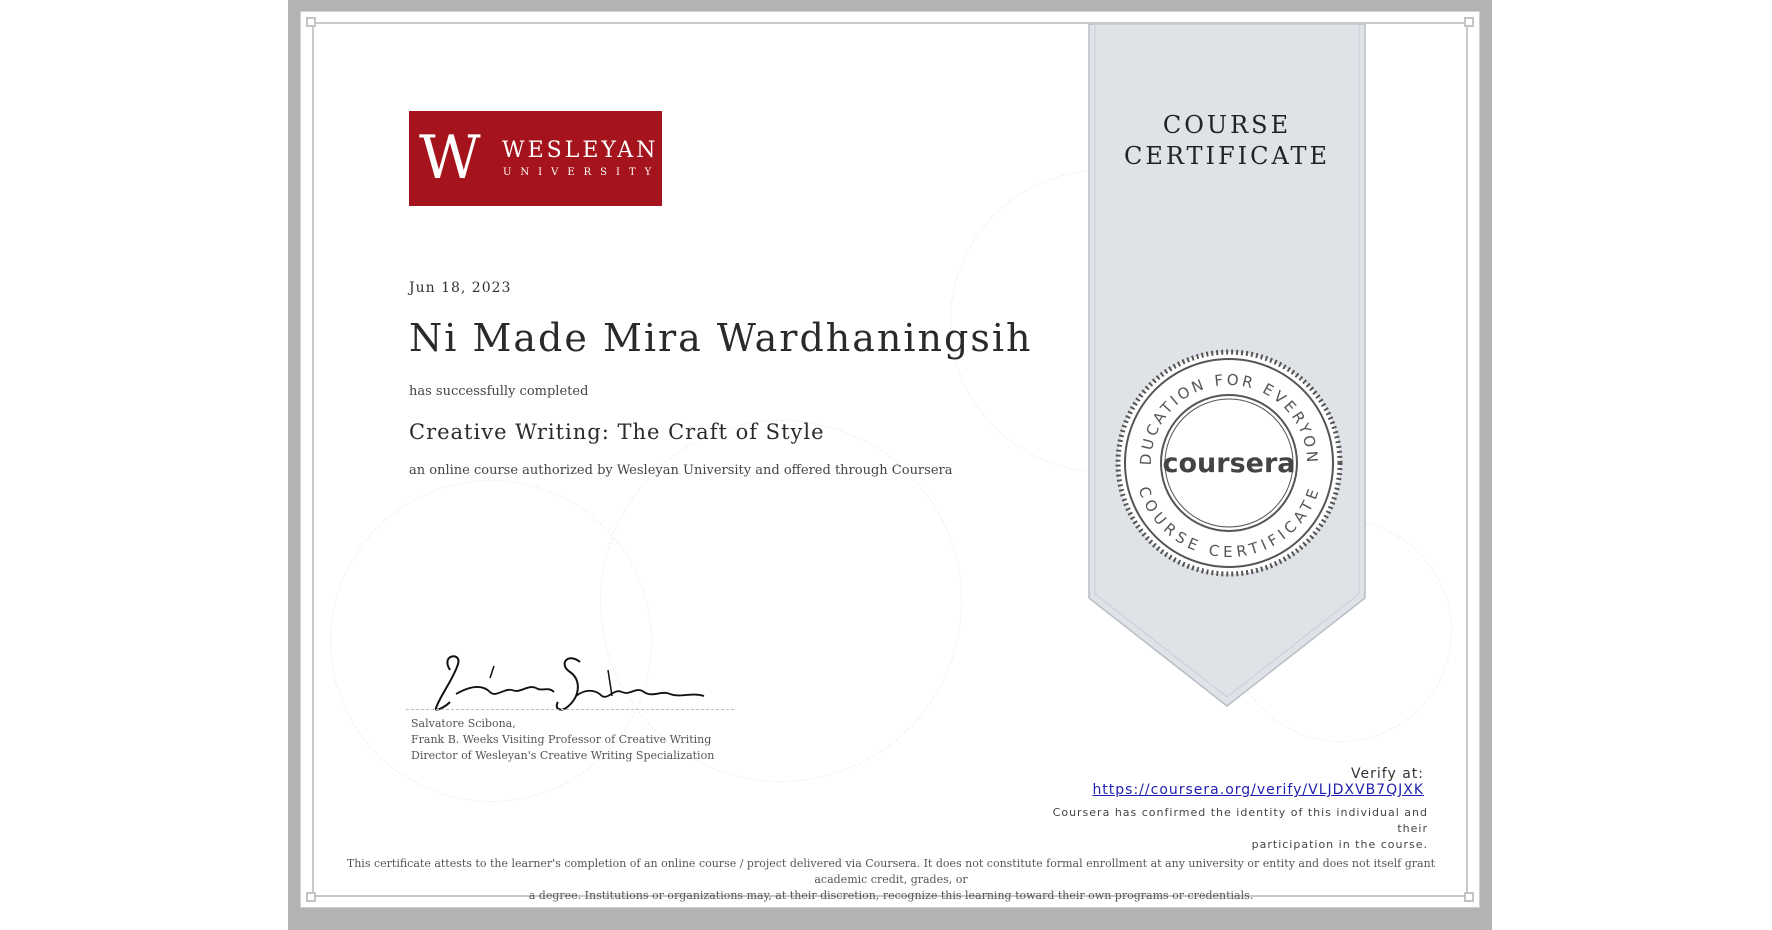 The image size is (1772, 930). What do you see at coordinates (721, 338) in the screenshot?
I see `recipient-name: Ni Made Mira Wardhaningsih` at bounding box center [721, 338].